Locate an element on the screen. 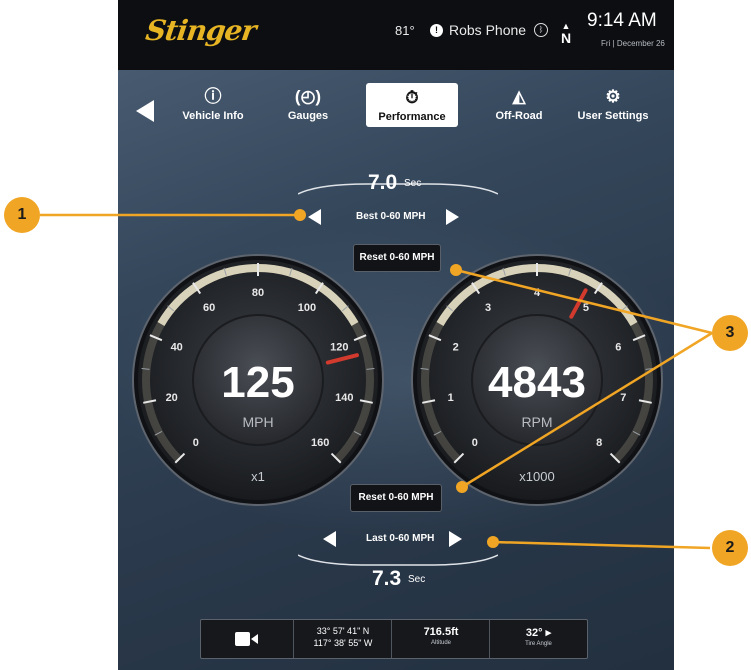  callout-2: 2 is located at coordinates (730, 548).